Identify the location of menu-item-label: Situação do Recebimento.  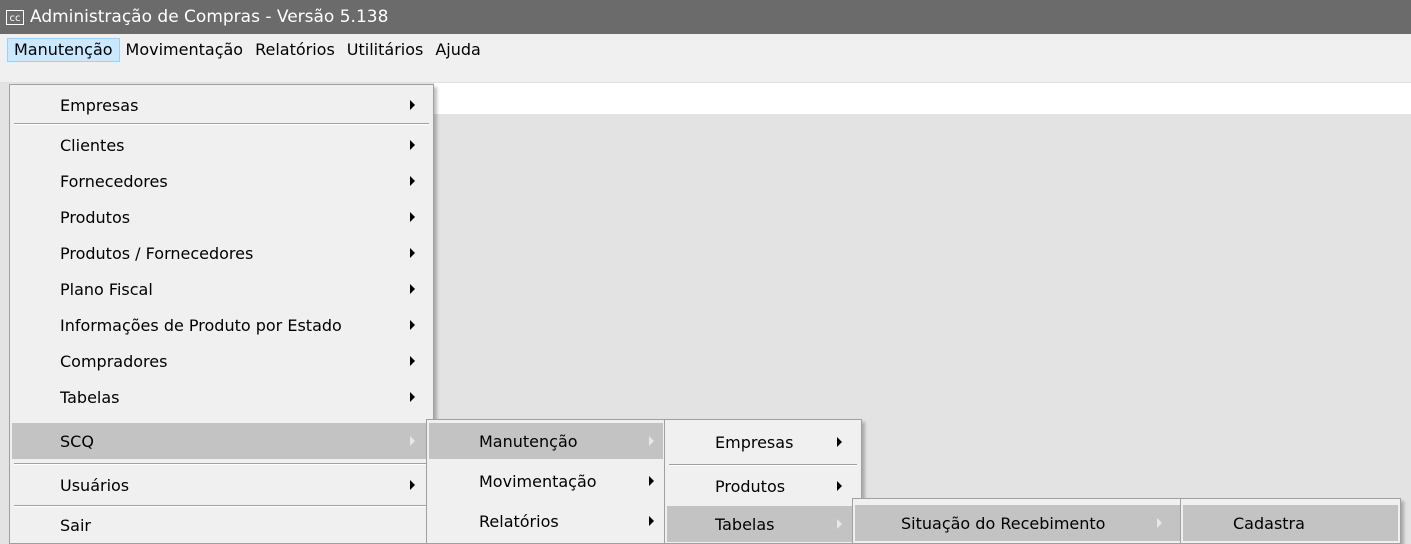
(1003, 523).